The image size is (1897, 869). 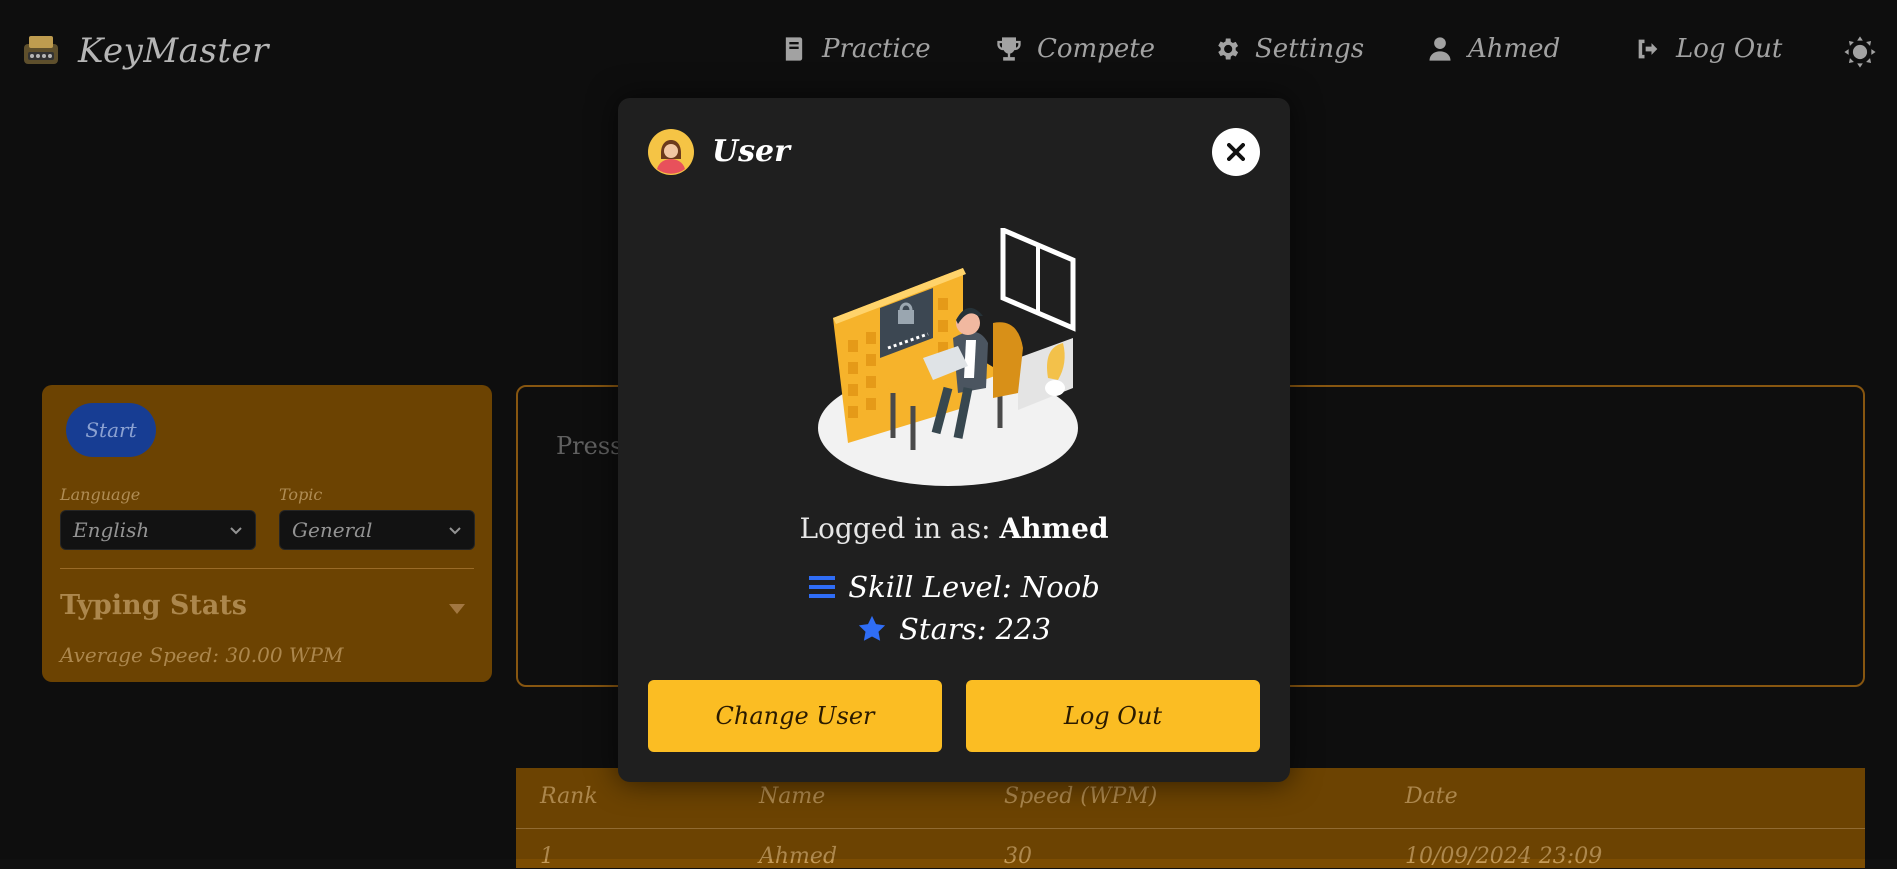 What do you see at coordinates (975, 629) in the screenshot?
I see `stars-text: Stars: 223` at bounding box center [975, 629].